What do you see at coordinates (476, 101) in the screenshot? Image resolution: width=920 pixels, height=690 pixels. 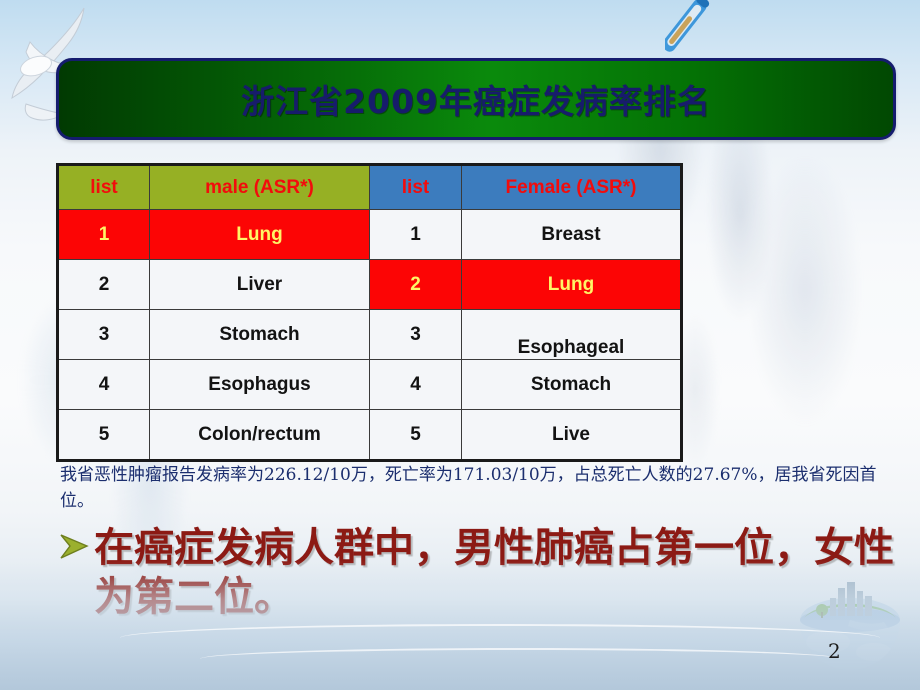 I see `page-title: 浙江省2009年癌症发病率排名` at bounding box center [476, 101].